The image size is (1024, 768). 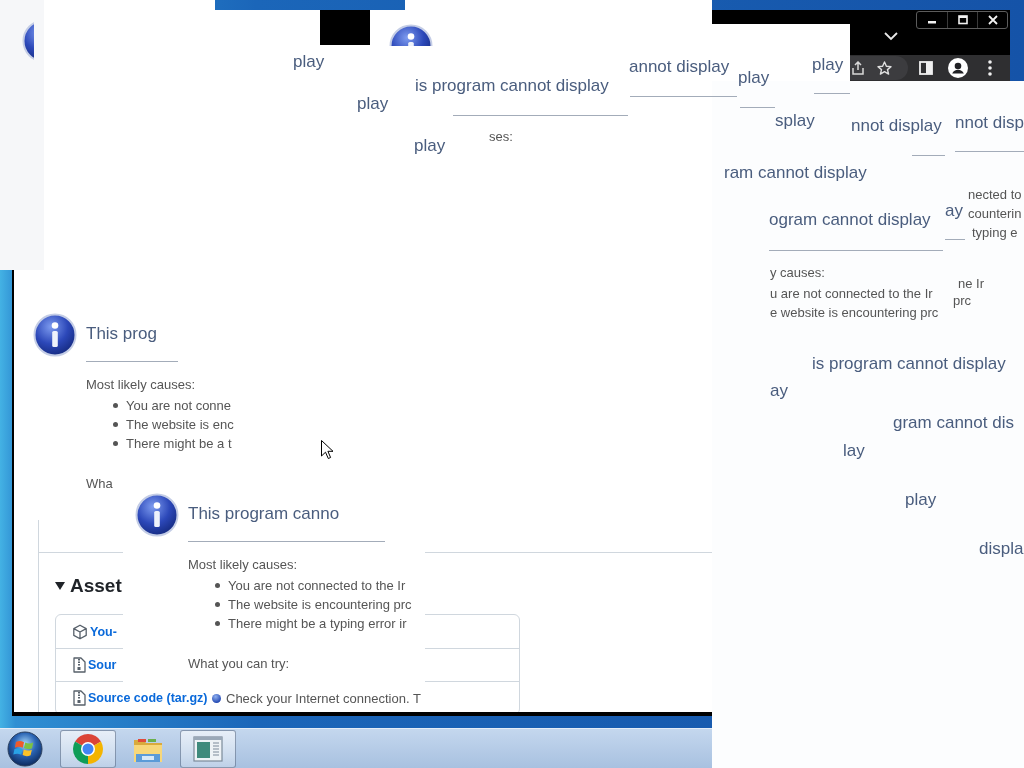 What do you see at coordinates (679, 67) in the screenshot?
I see `dialog-title: annot display` at bounding box center [679, 67].